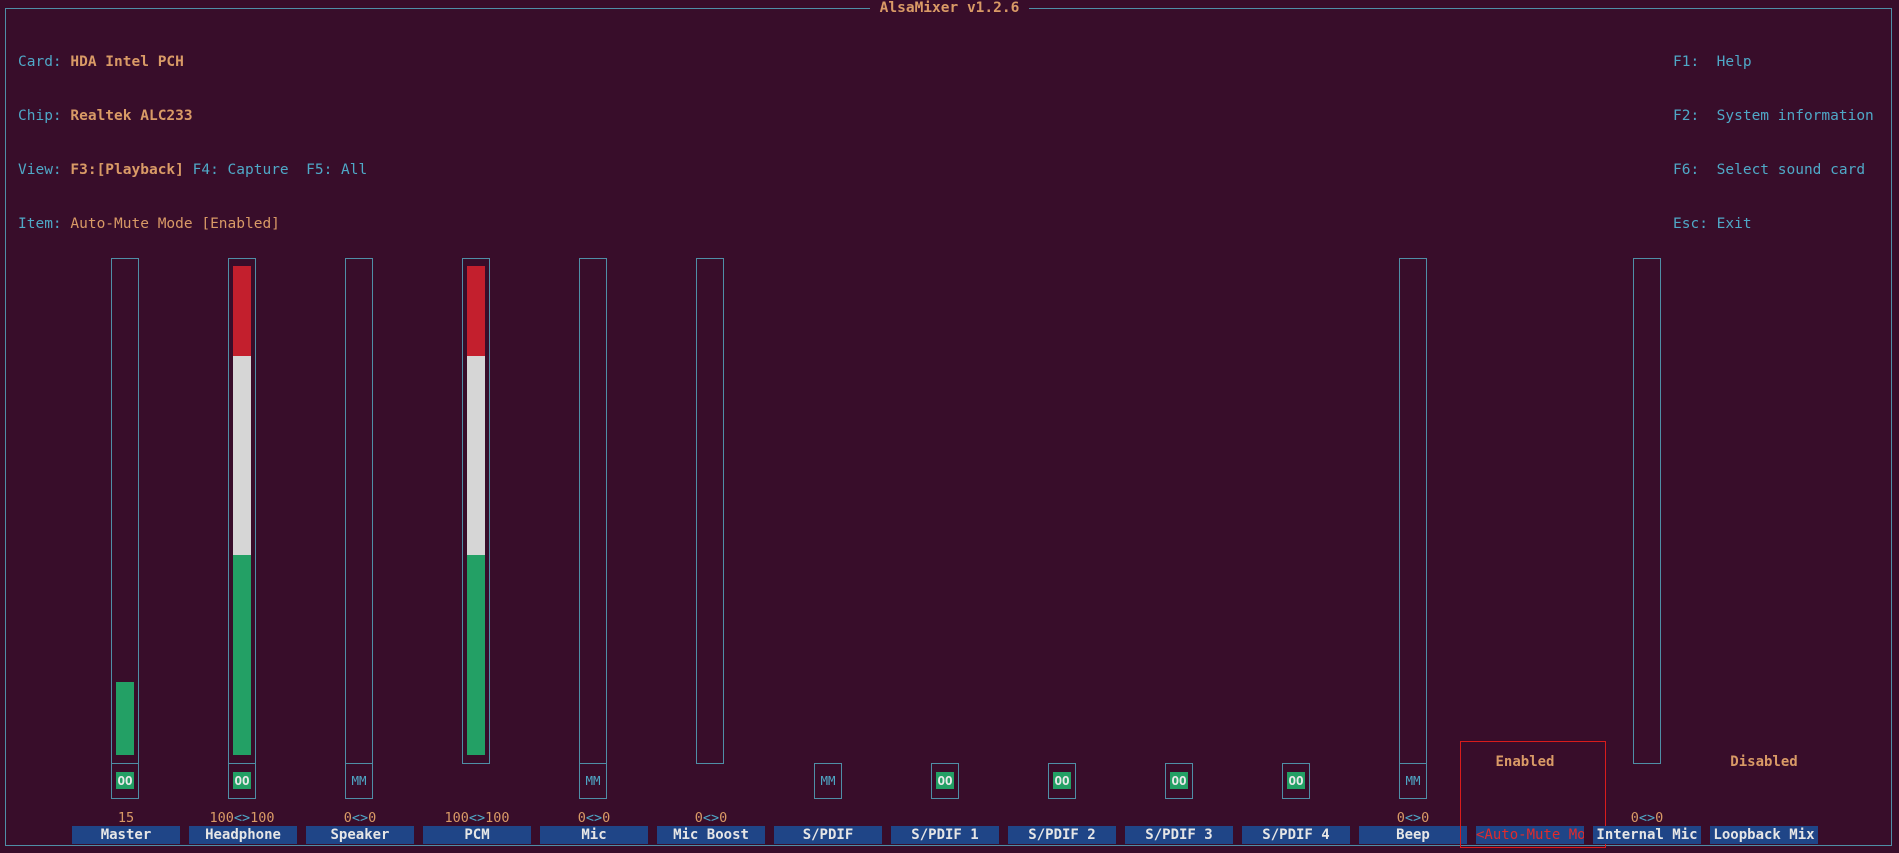  What do you see at coordinates (125, 511) in the screenshot?
I see `master-volume-bar` at bounding box center [125, 511].